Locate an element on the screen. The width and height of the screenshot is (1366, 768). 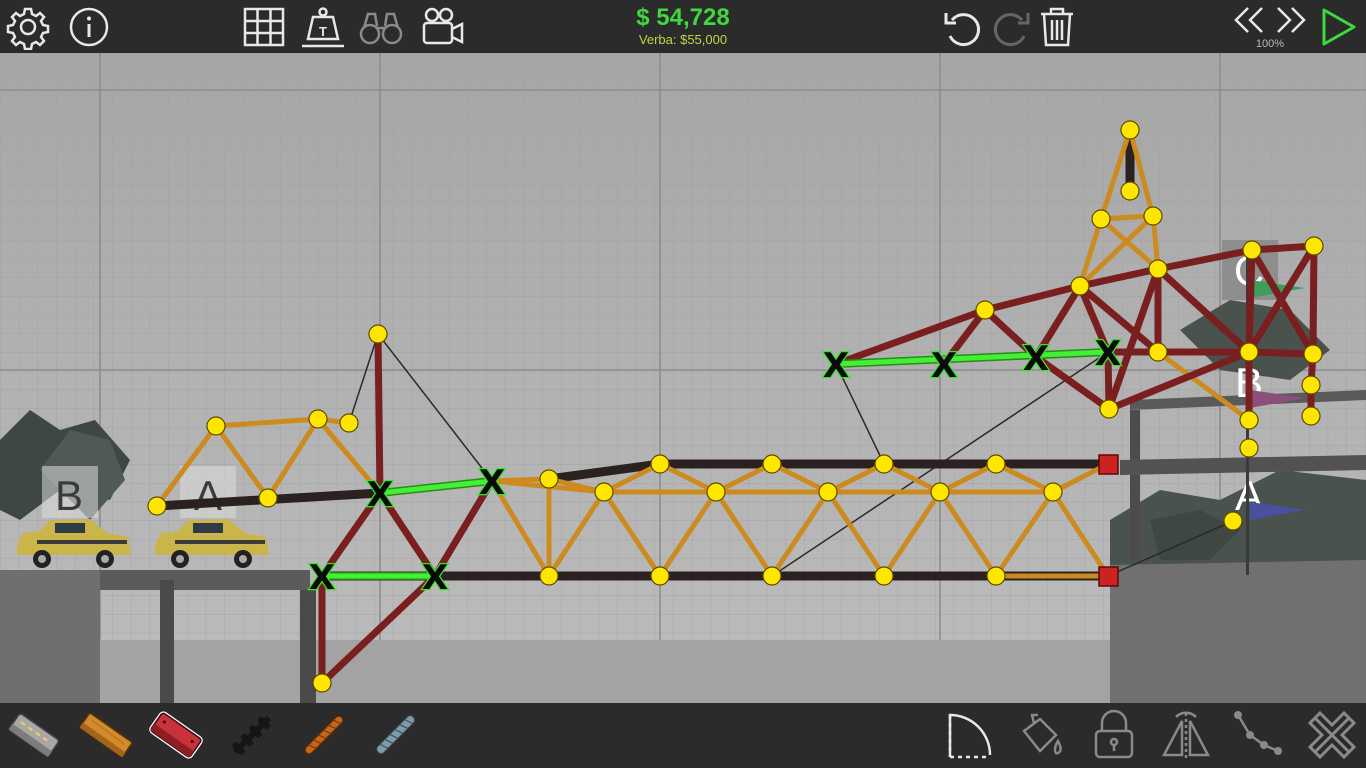
split-joint-icon is located at coordinates (1258, 735).